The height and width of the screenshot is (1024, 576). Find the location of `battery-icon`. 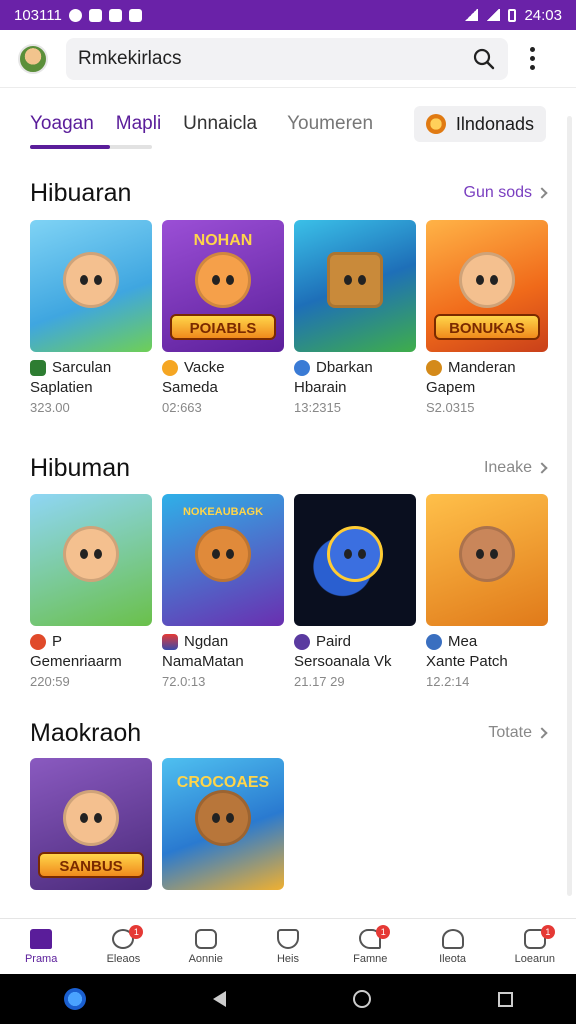

battery-icon is located at coordinates (512, 15).